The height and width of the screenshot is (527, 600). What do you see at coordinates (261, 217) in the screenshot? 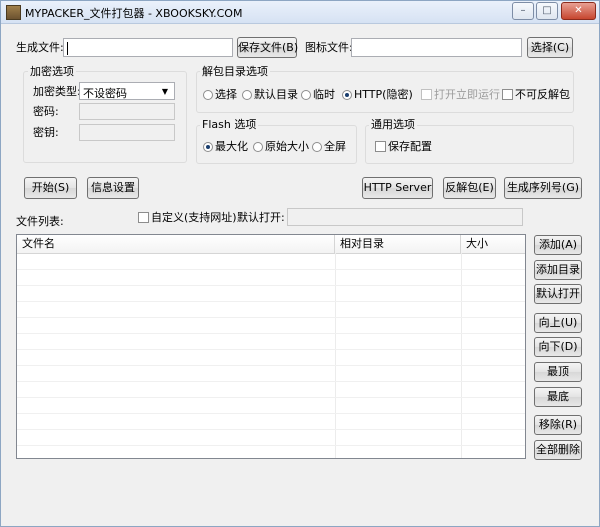
I see `default-open-label: 默认打开:` at bounding box center [261, 217].